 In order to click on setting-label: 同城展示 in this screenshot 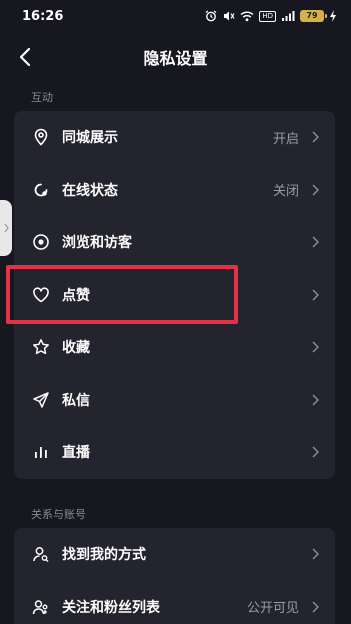, I will do `click(90, 138)`.